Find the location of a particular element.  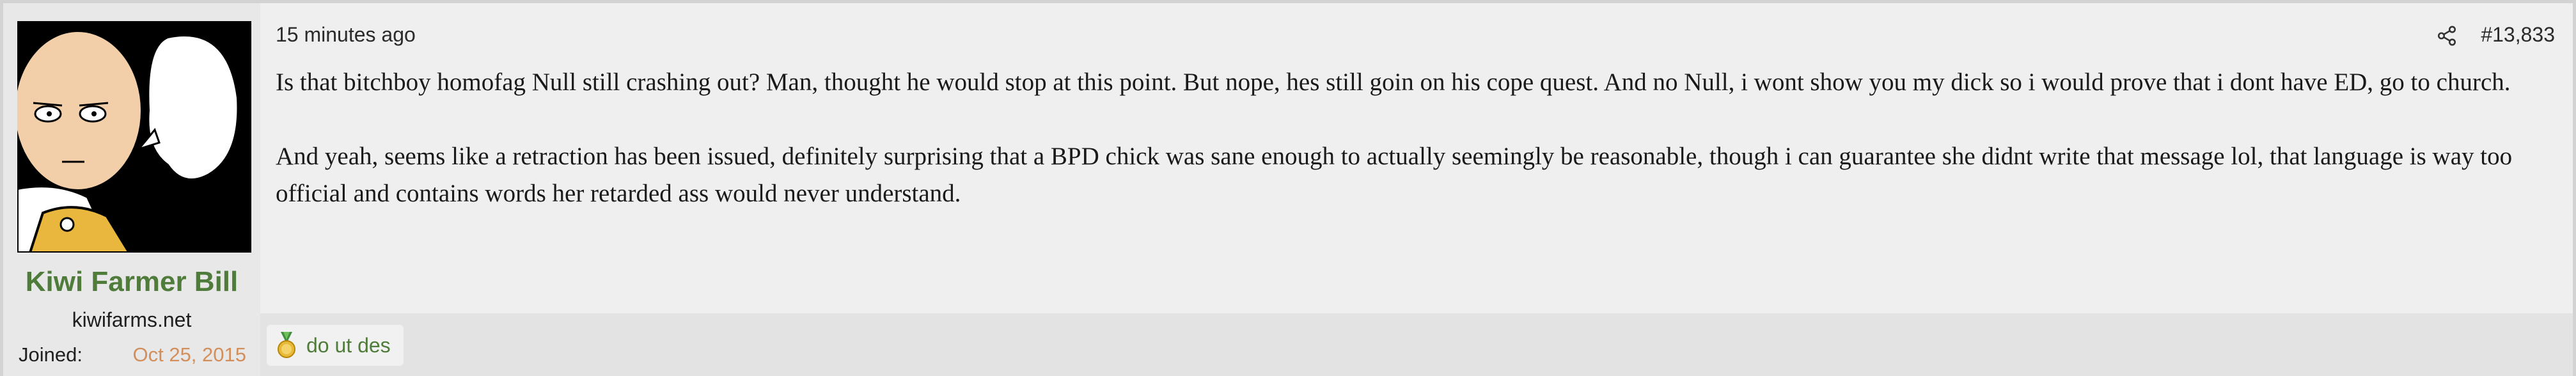

post-timestamp: 15 minutes ago is located at coordinates (346, 34).